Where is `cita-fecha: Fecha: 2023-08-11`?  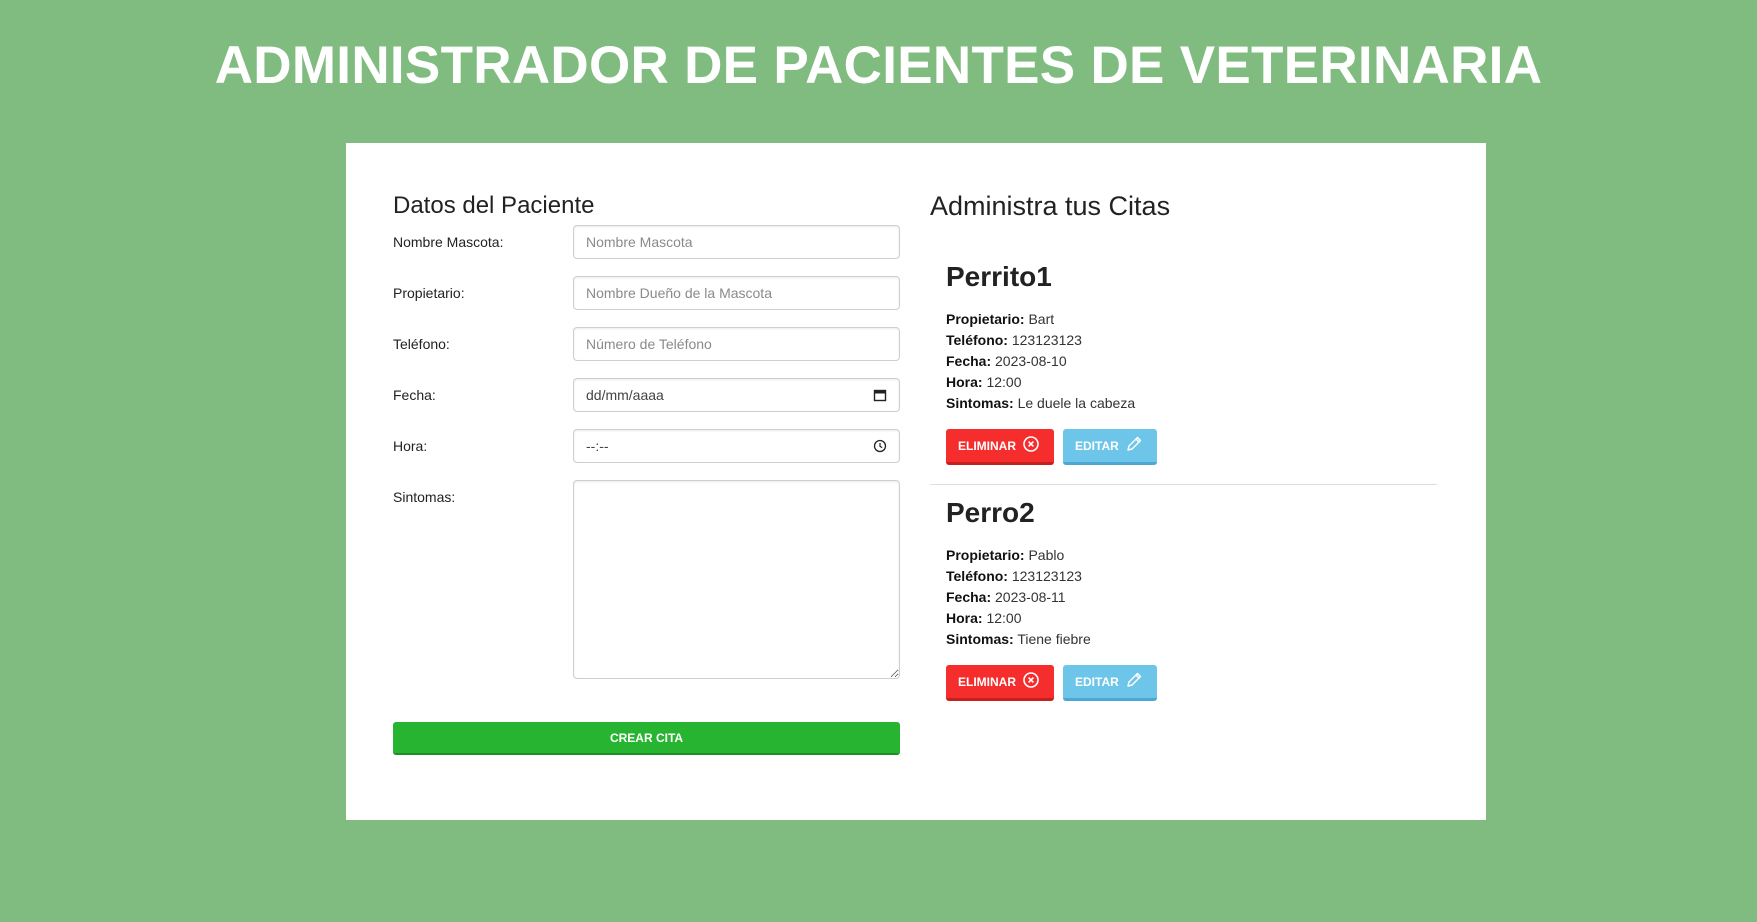 cita-fecha: Fecha: 2023-08-11 is located at coordinates (1006, 597).